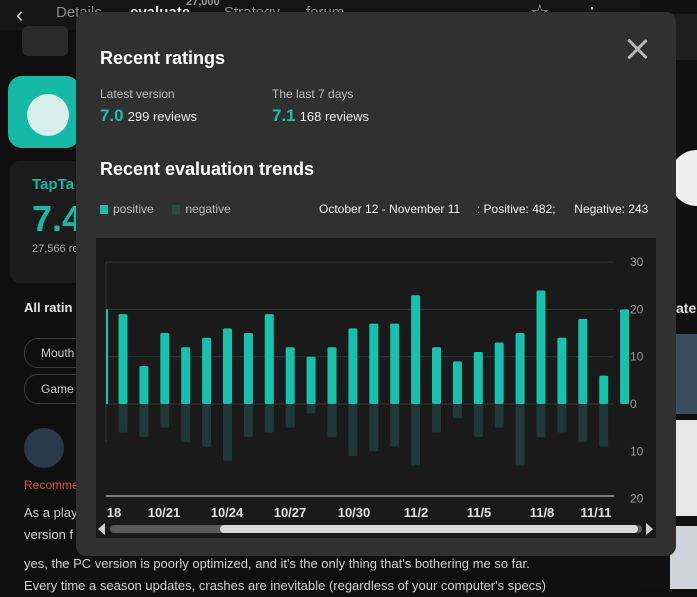 The width and height of the screenshot is (697, 597). What do you see at coordinates (686, 308) in the screenshot?
I see `related-heading: ate` at bounding box center [686, 308].